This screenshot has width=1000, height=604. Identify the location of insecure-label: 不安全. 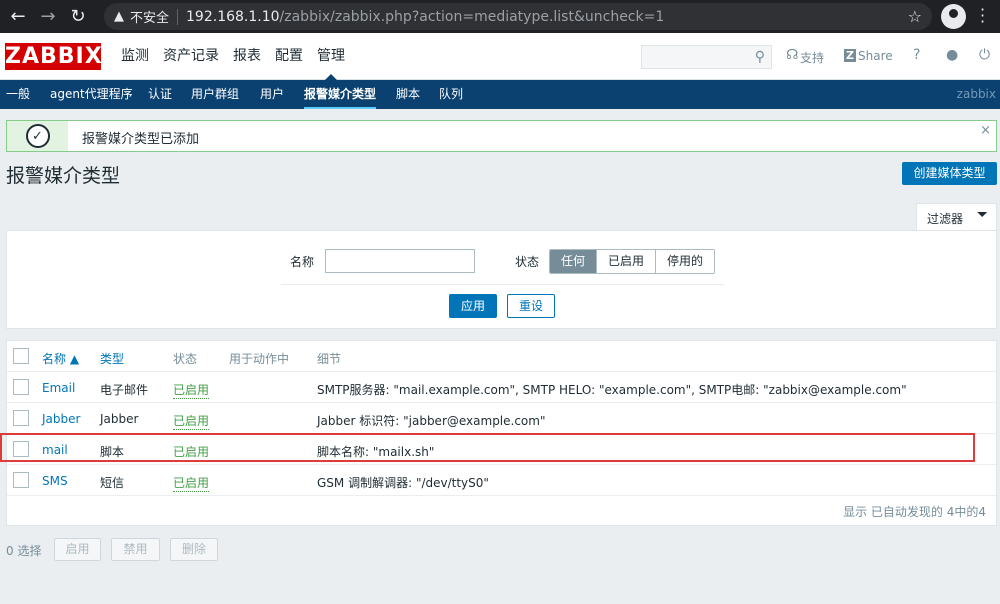
(150, 18).